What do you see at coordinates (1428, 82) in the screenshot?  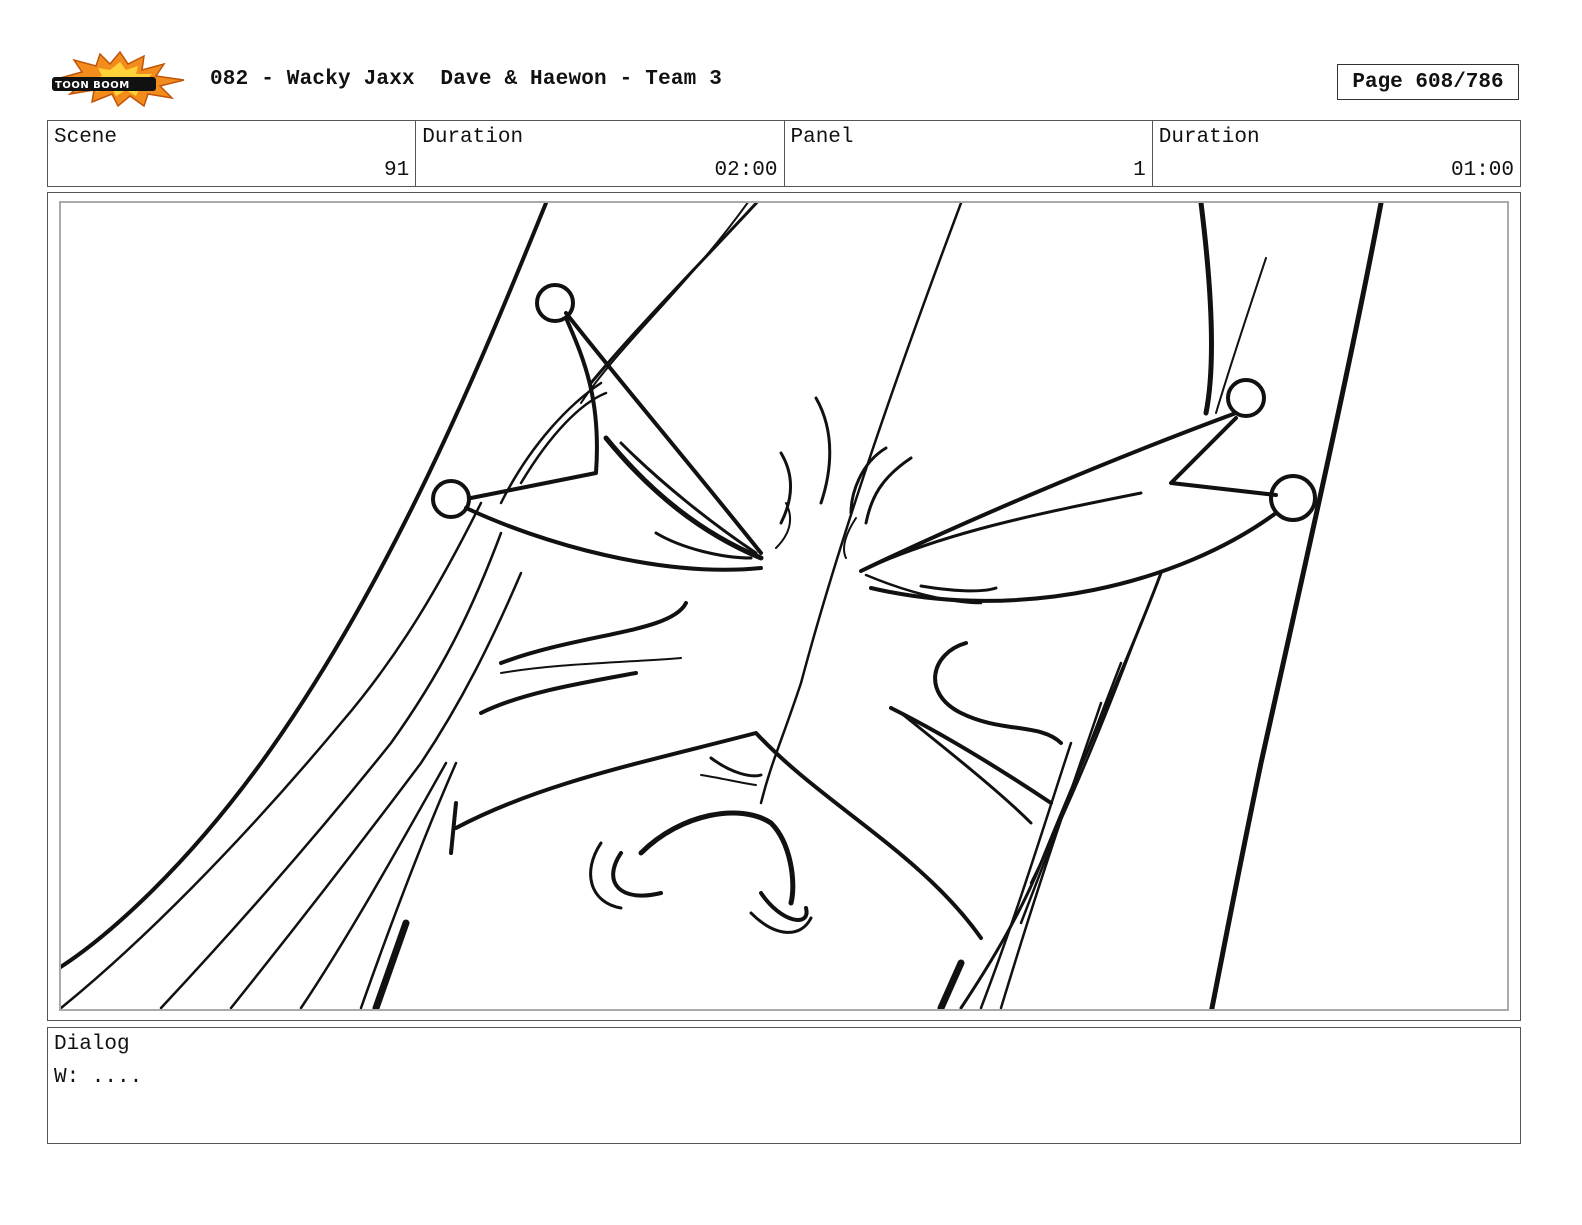 I see `page-indicator: Page 608/786` at bounding box center [1428, 82].